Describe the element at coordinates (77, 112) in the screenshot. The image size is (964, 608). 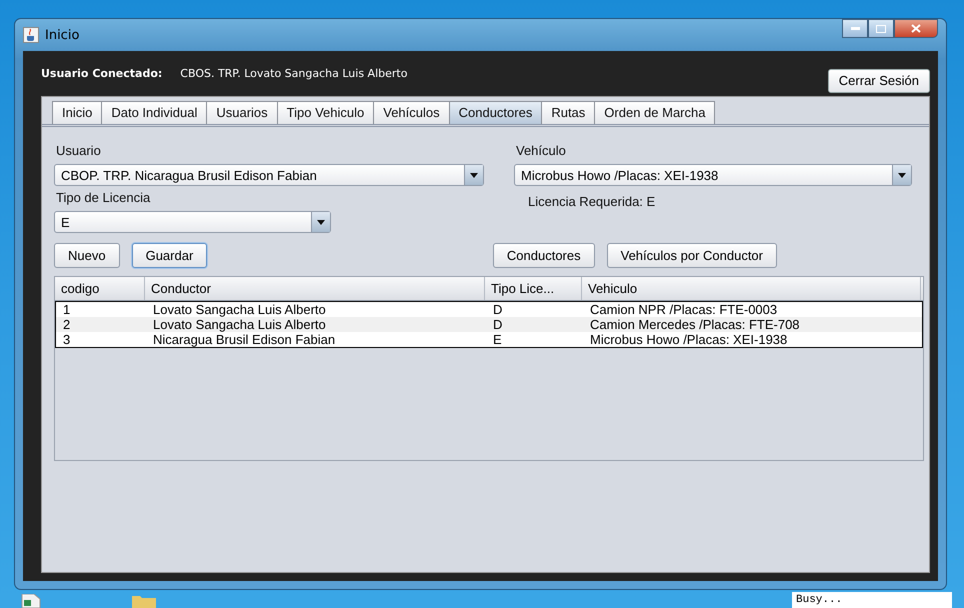
I see `tab: Inicio` at that location.